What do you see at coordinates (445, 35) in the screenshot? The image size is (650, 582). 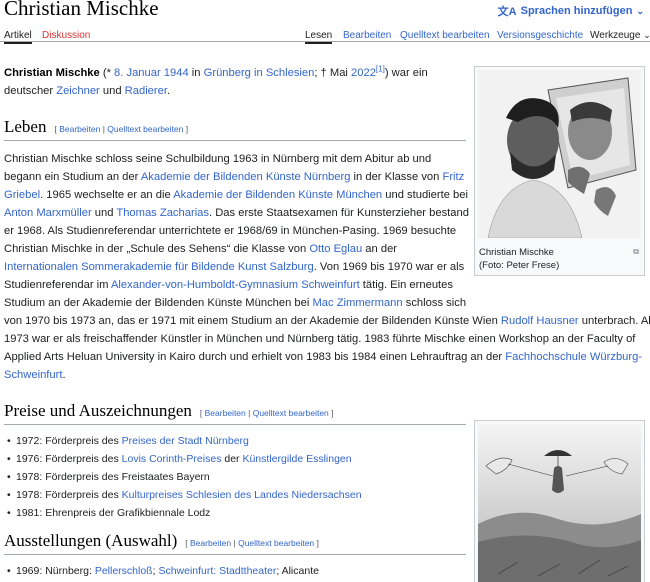 I see `tab-quelltext-bearbeiten: Quelltext bearbeiten` at bounding box center [445, 35].